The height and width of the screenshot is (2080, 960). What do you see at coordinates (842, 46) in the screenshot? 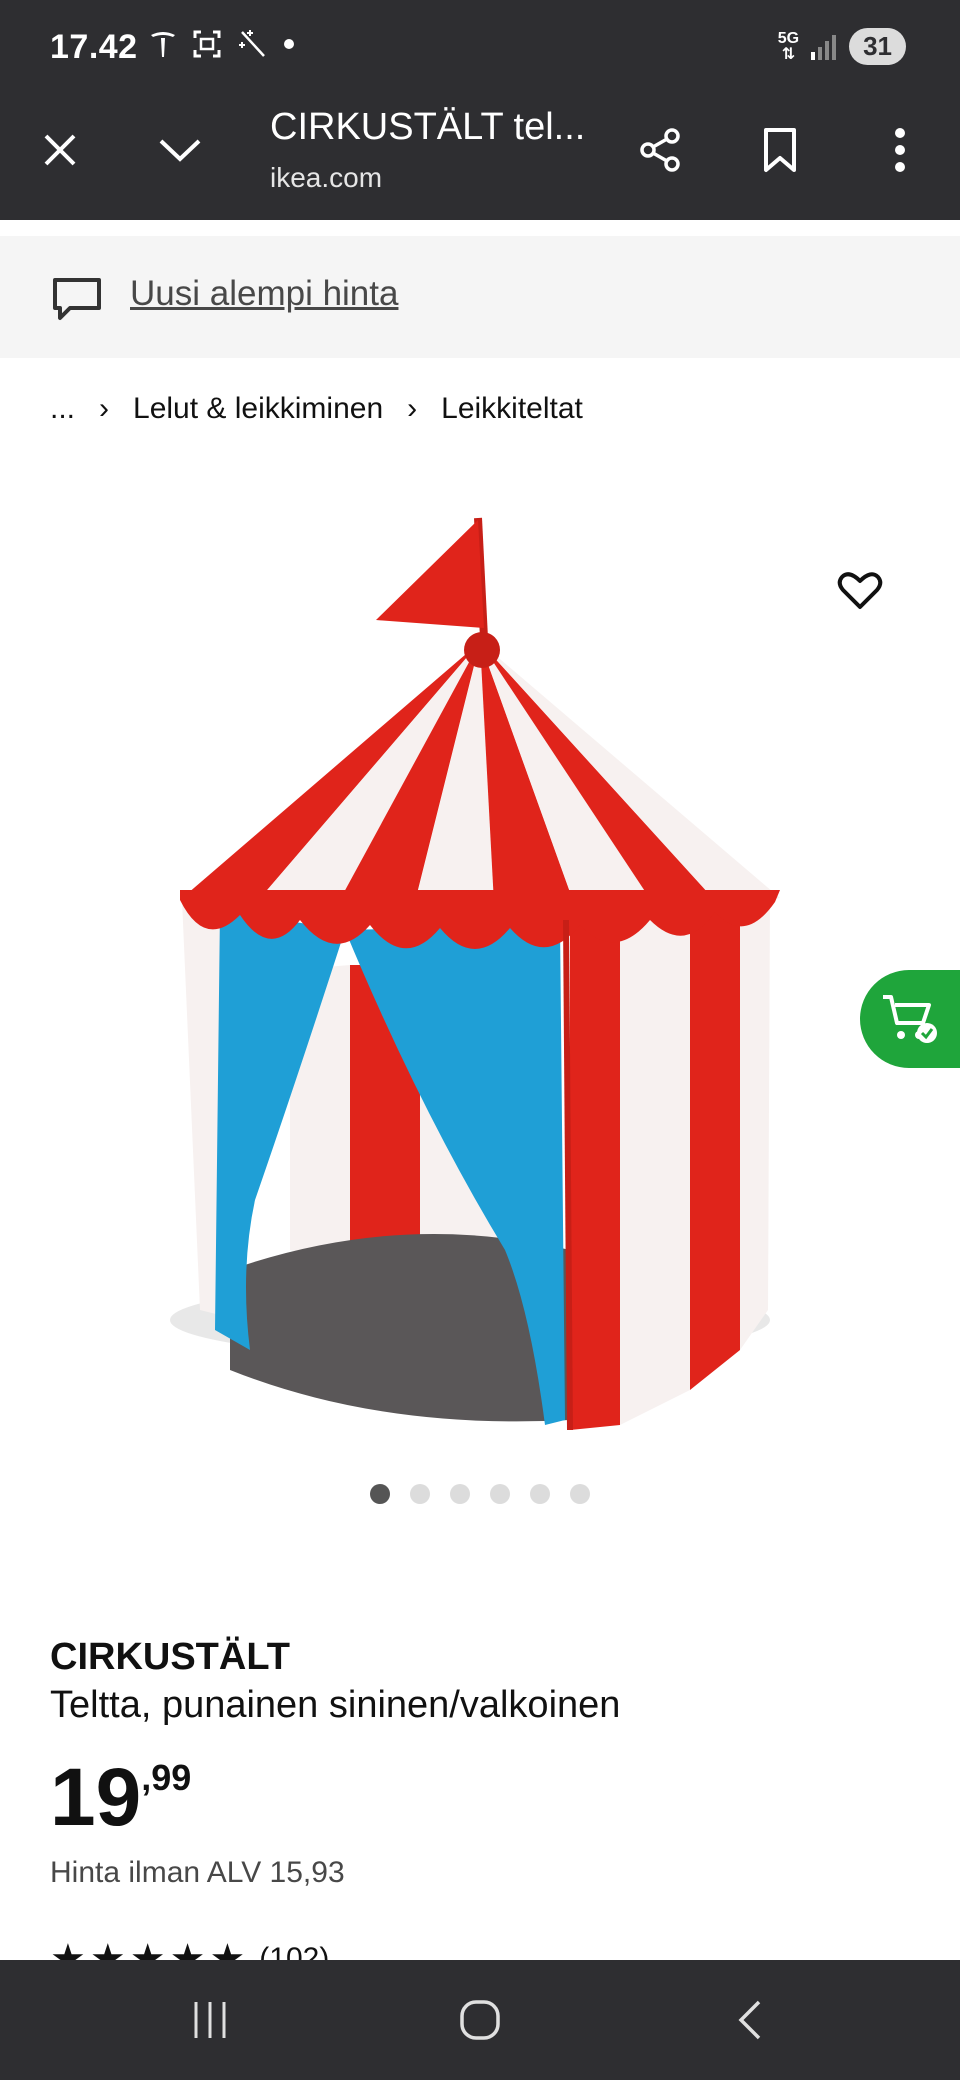
I see `status-right: 5G ⇅ 31` at bounding box center [842, 46].